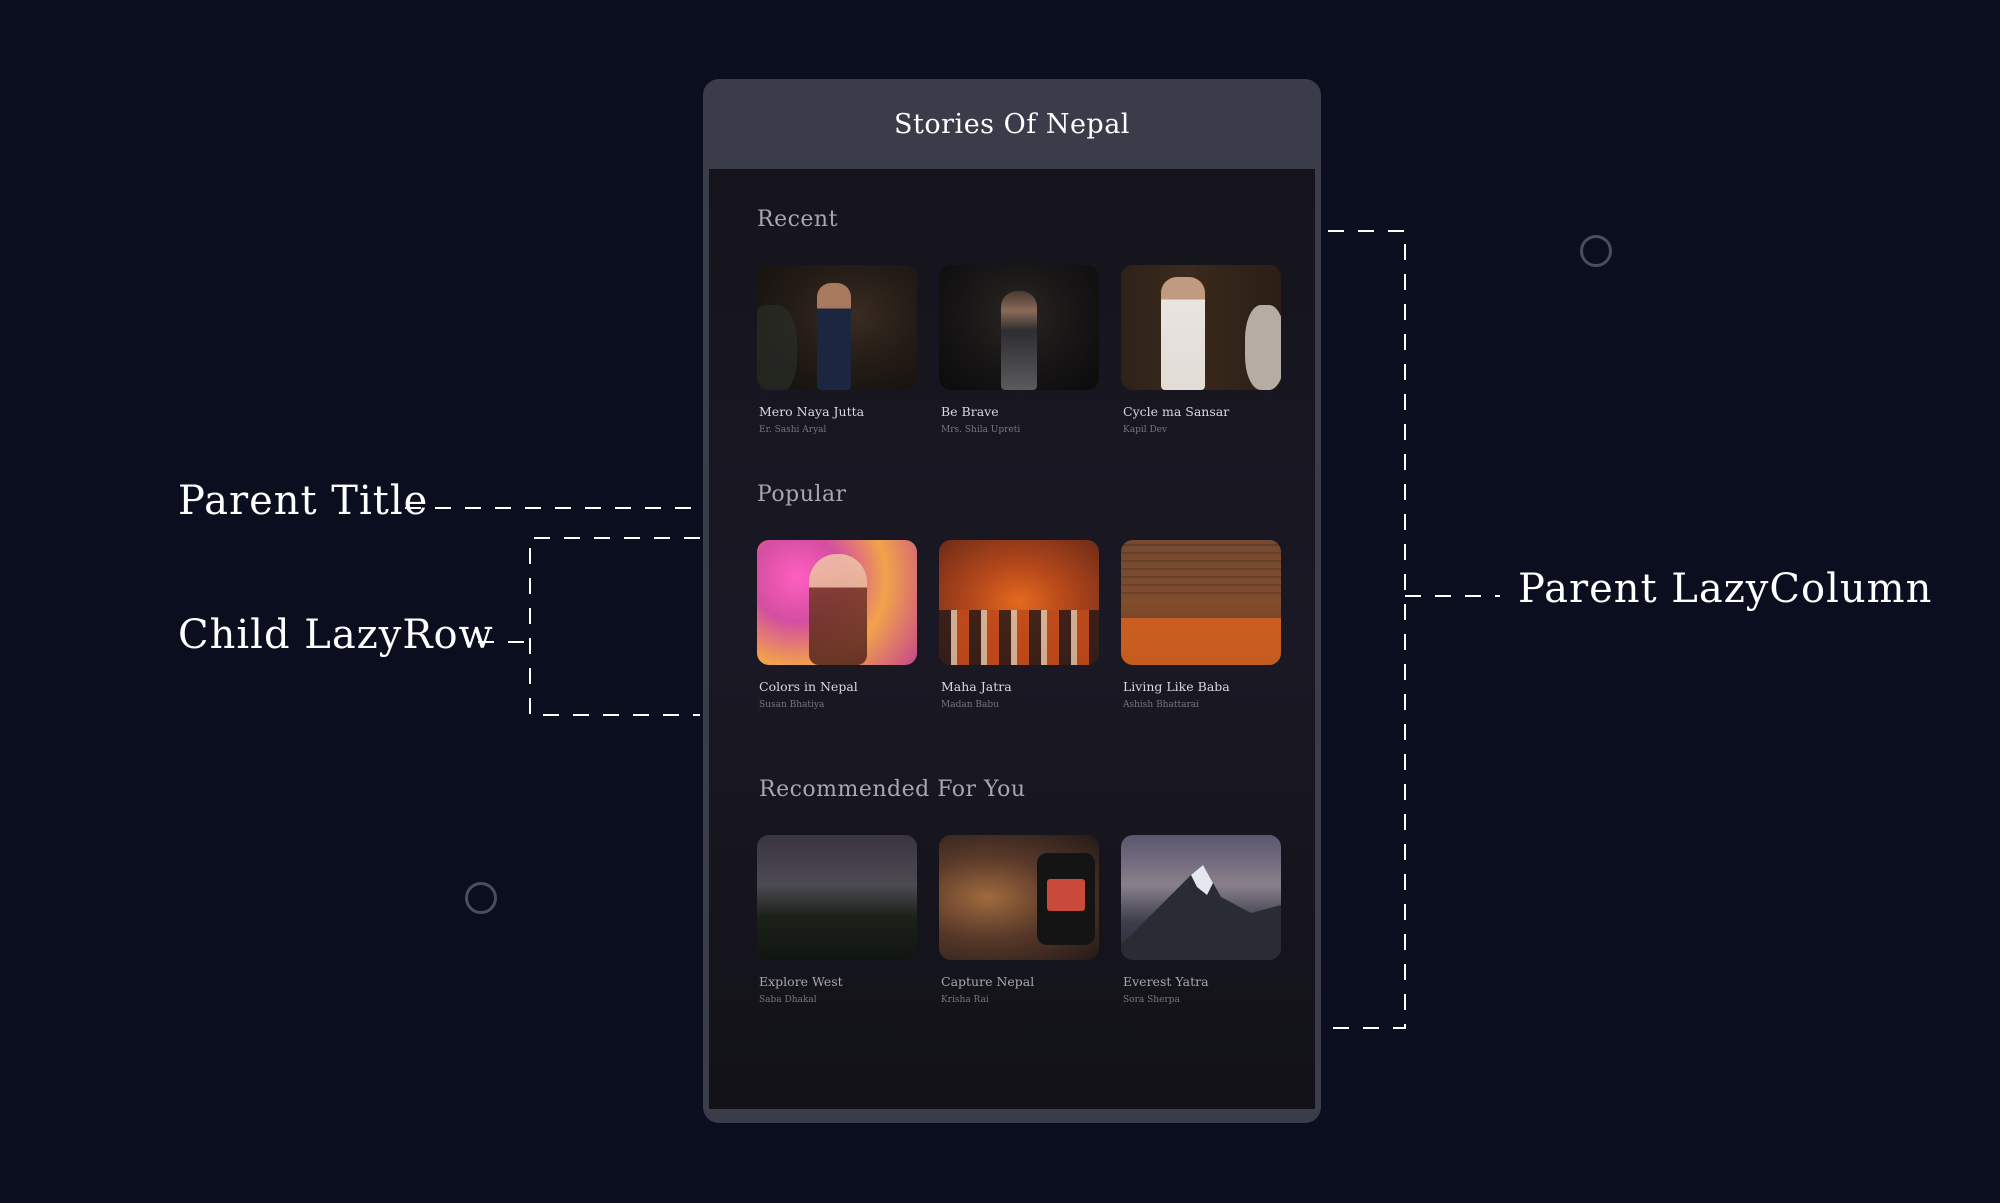 The height and width of the screenshot is (1203, 2000). I want to click on section-title: Recommended For You, so click(892, 789).